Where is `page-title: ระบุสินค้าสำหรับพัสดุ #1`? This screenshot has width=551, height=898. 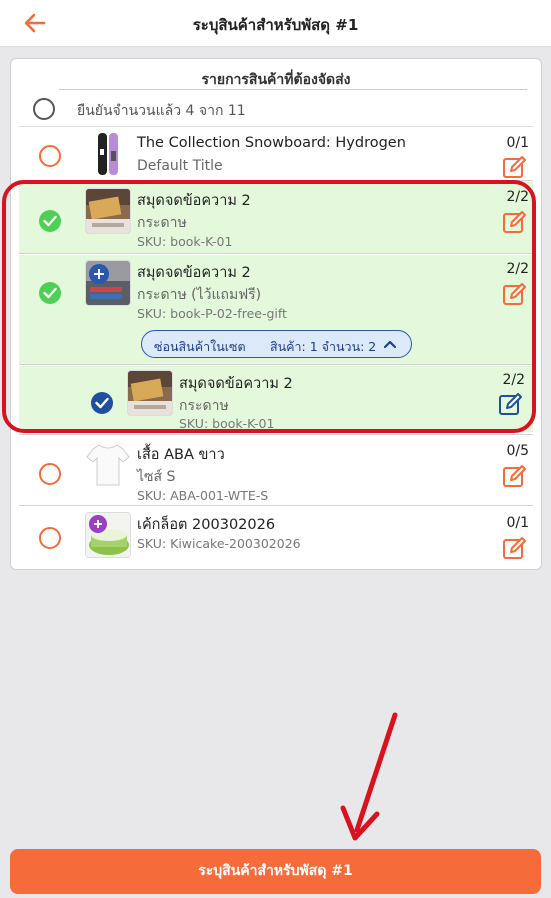 page-title: ระบุสินค้าสำหรับพัสดุ #1 is located at coordinates (275, 25).